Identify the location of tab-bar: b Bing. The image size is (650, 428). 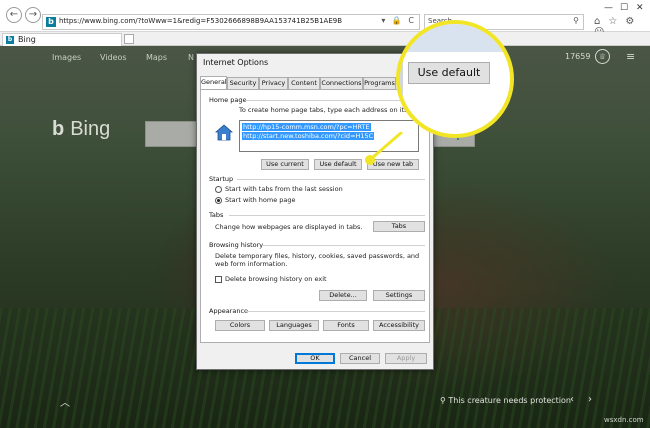
(325, 39).